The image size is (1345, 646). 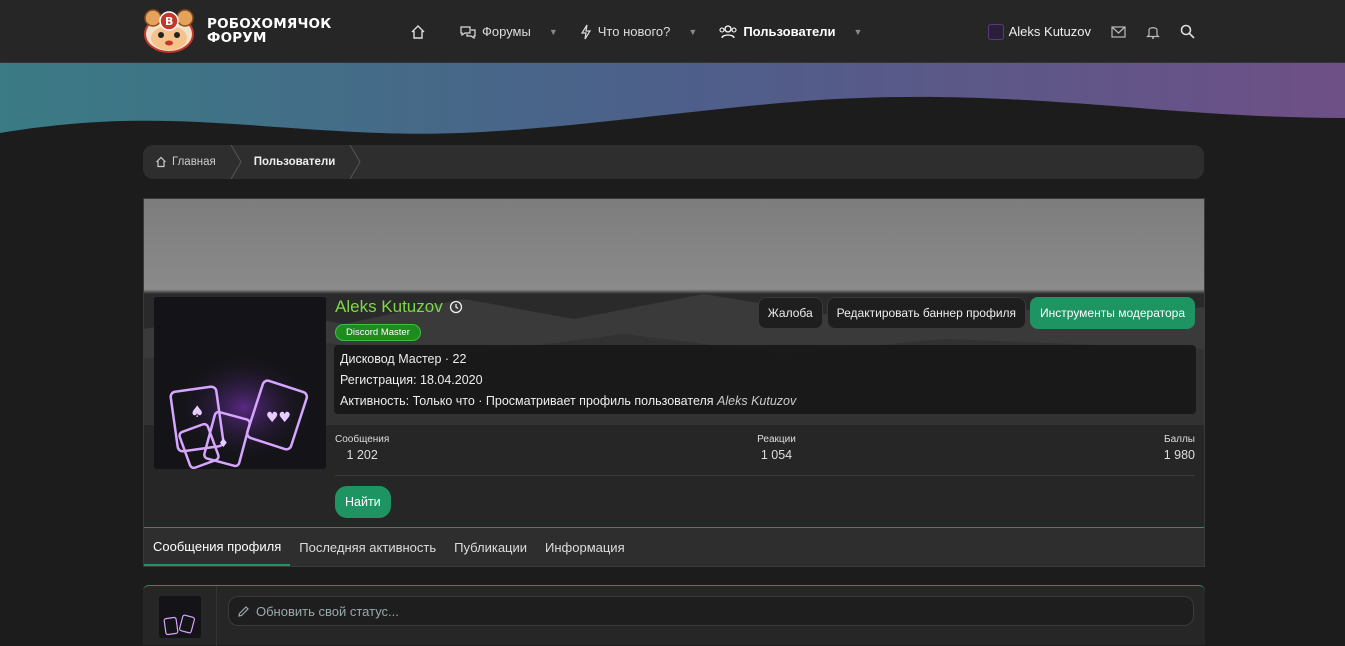 What do you see at coordinates (506, 31) in the screenshot?
I see `nav-forums-label: Форумы` at bounding box center [506, 31].